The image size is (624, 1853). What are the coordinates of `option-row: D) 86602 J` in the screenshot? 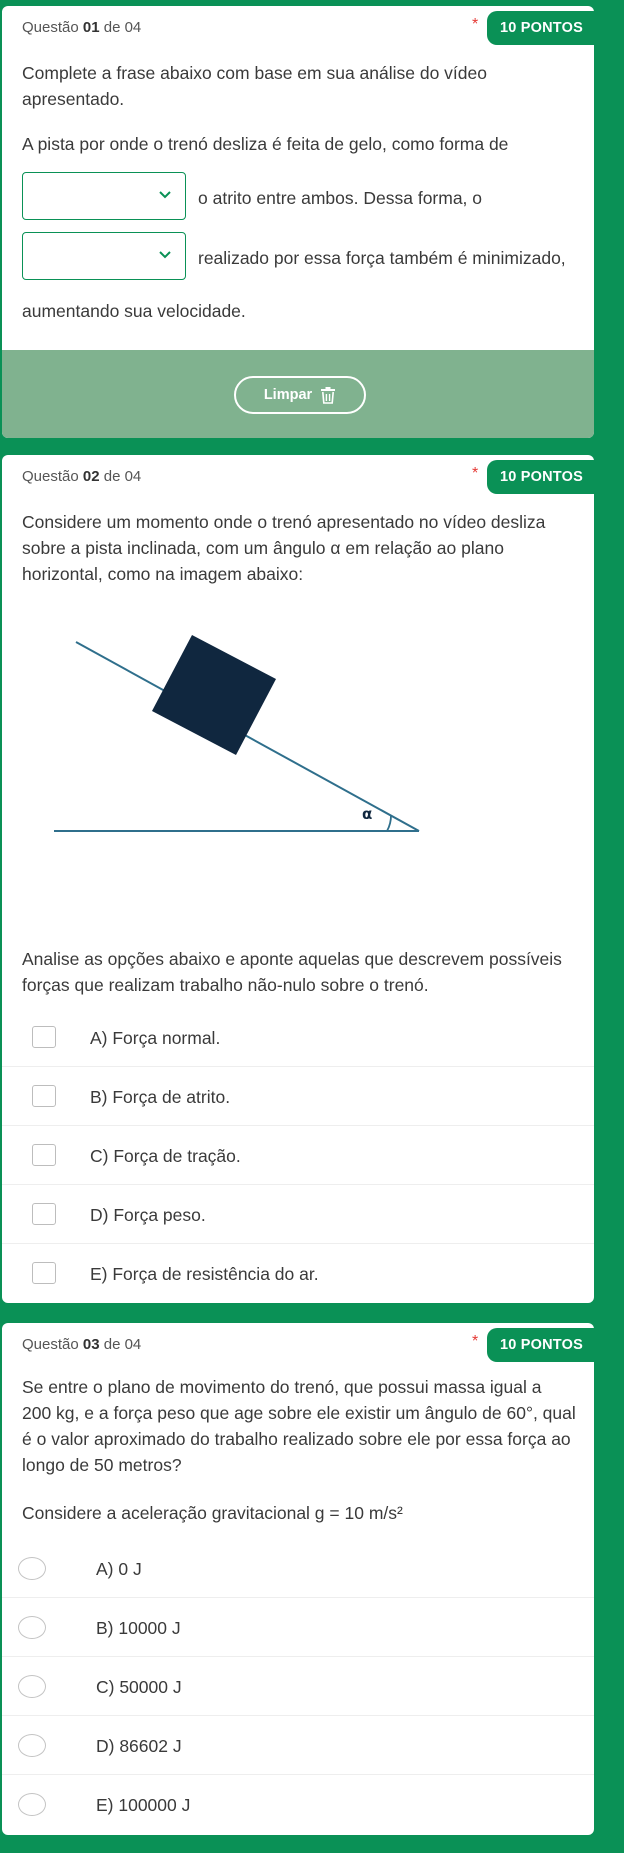 It's located at (298, 1745).